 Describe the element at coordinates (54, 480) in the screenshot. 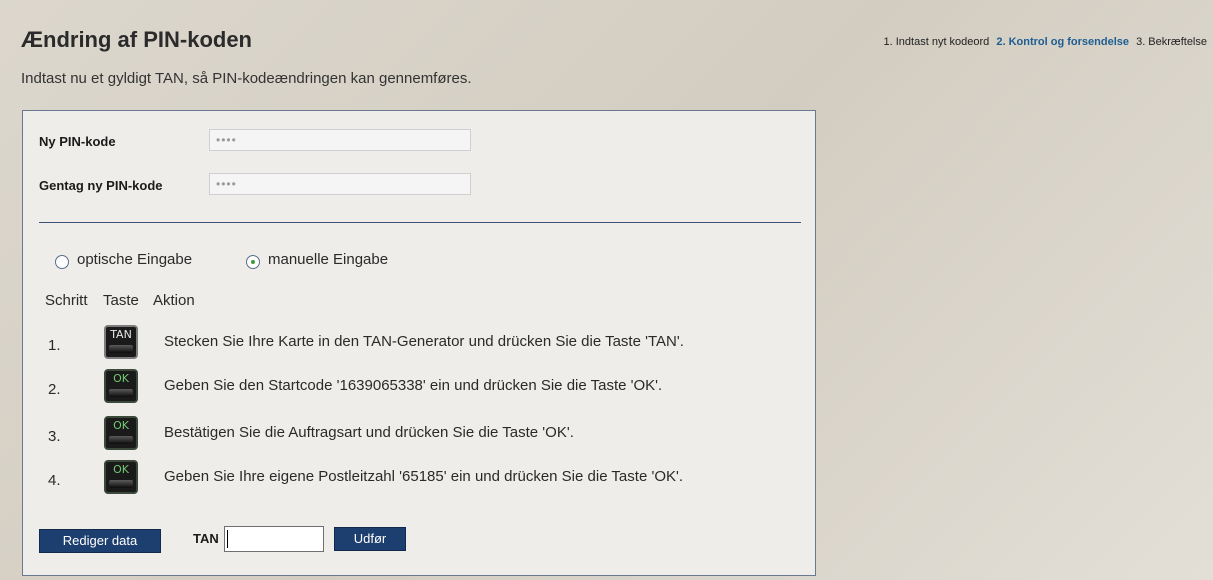

I see `row-4-step: 4.` at that location.